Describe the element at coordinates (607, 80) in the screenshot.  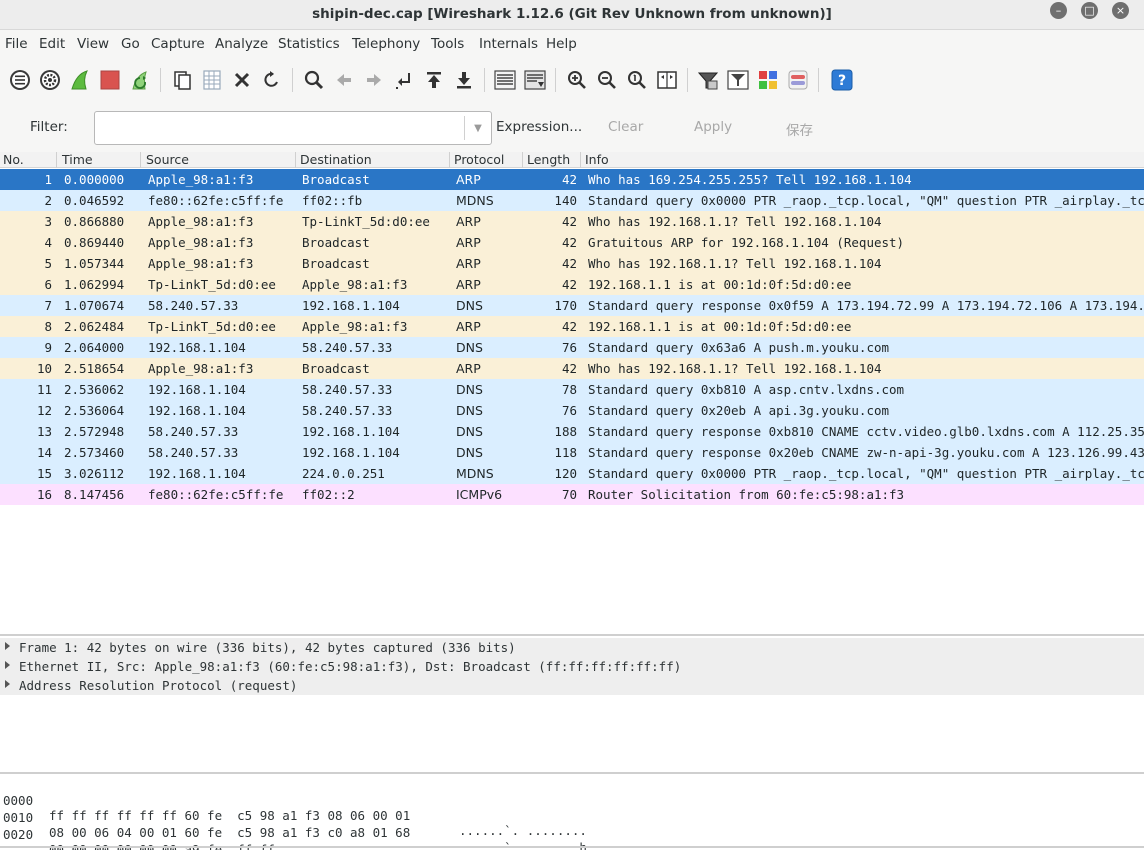
I see `zoom-out-icon` at that location.